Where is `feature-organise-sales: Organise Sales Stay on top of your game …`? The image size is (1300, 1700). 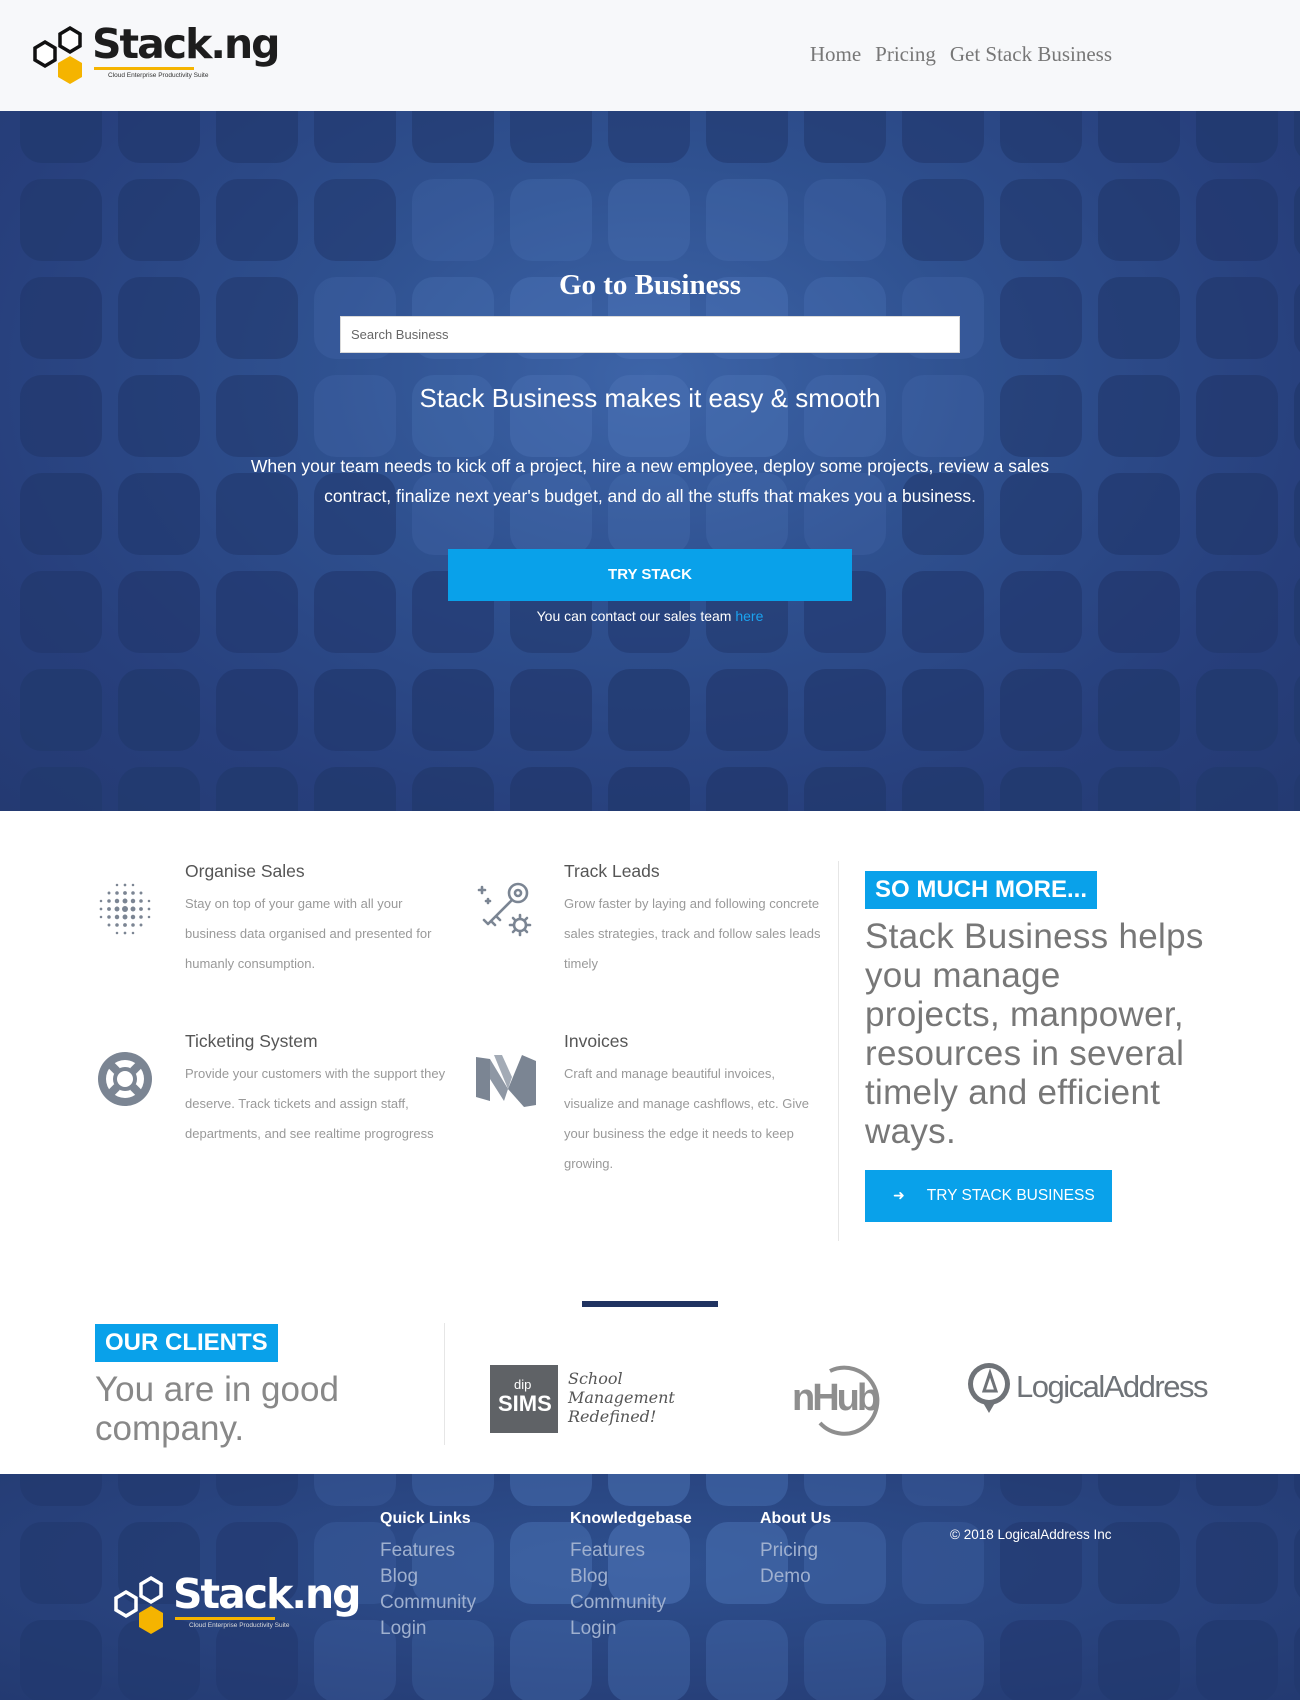
feature-organise-sales: Organise Sales Stay on top of your game … is located at coordinates (277, 920).